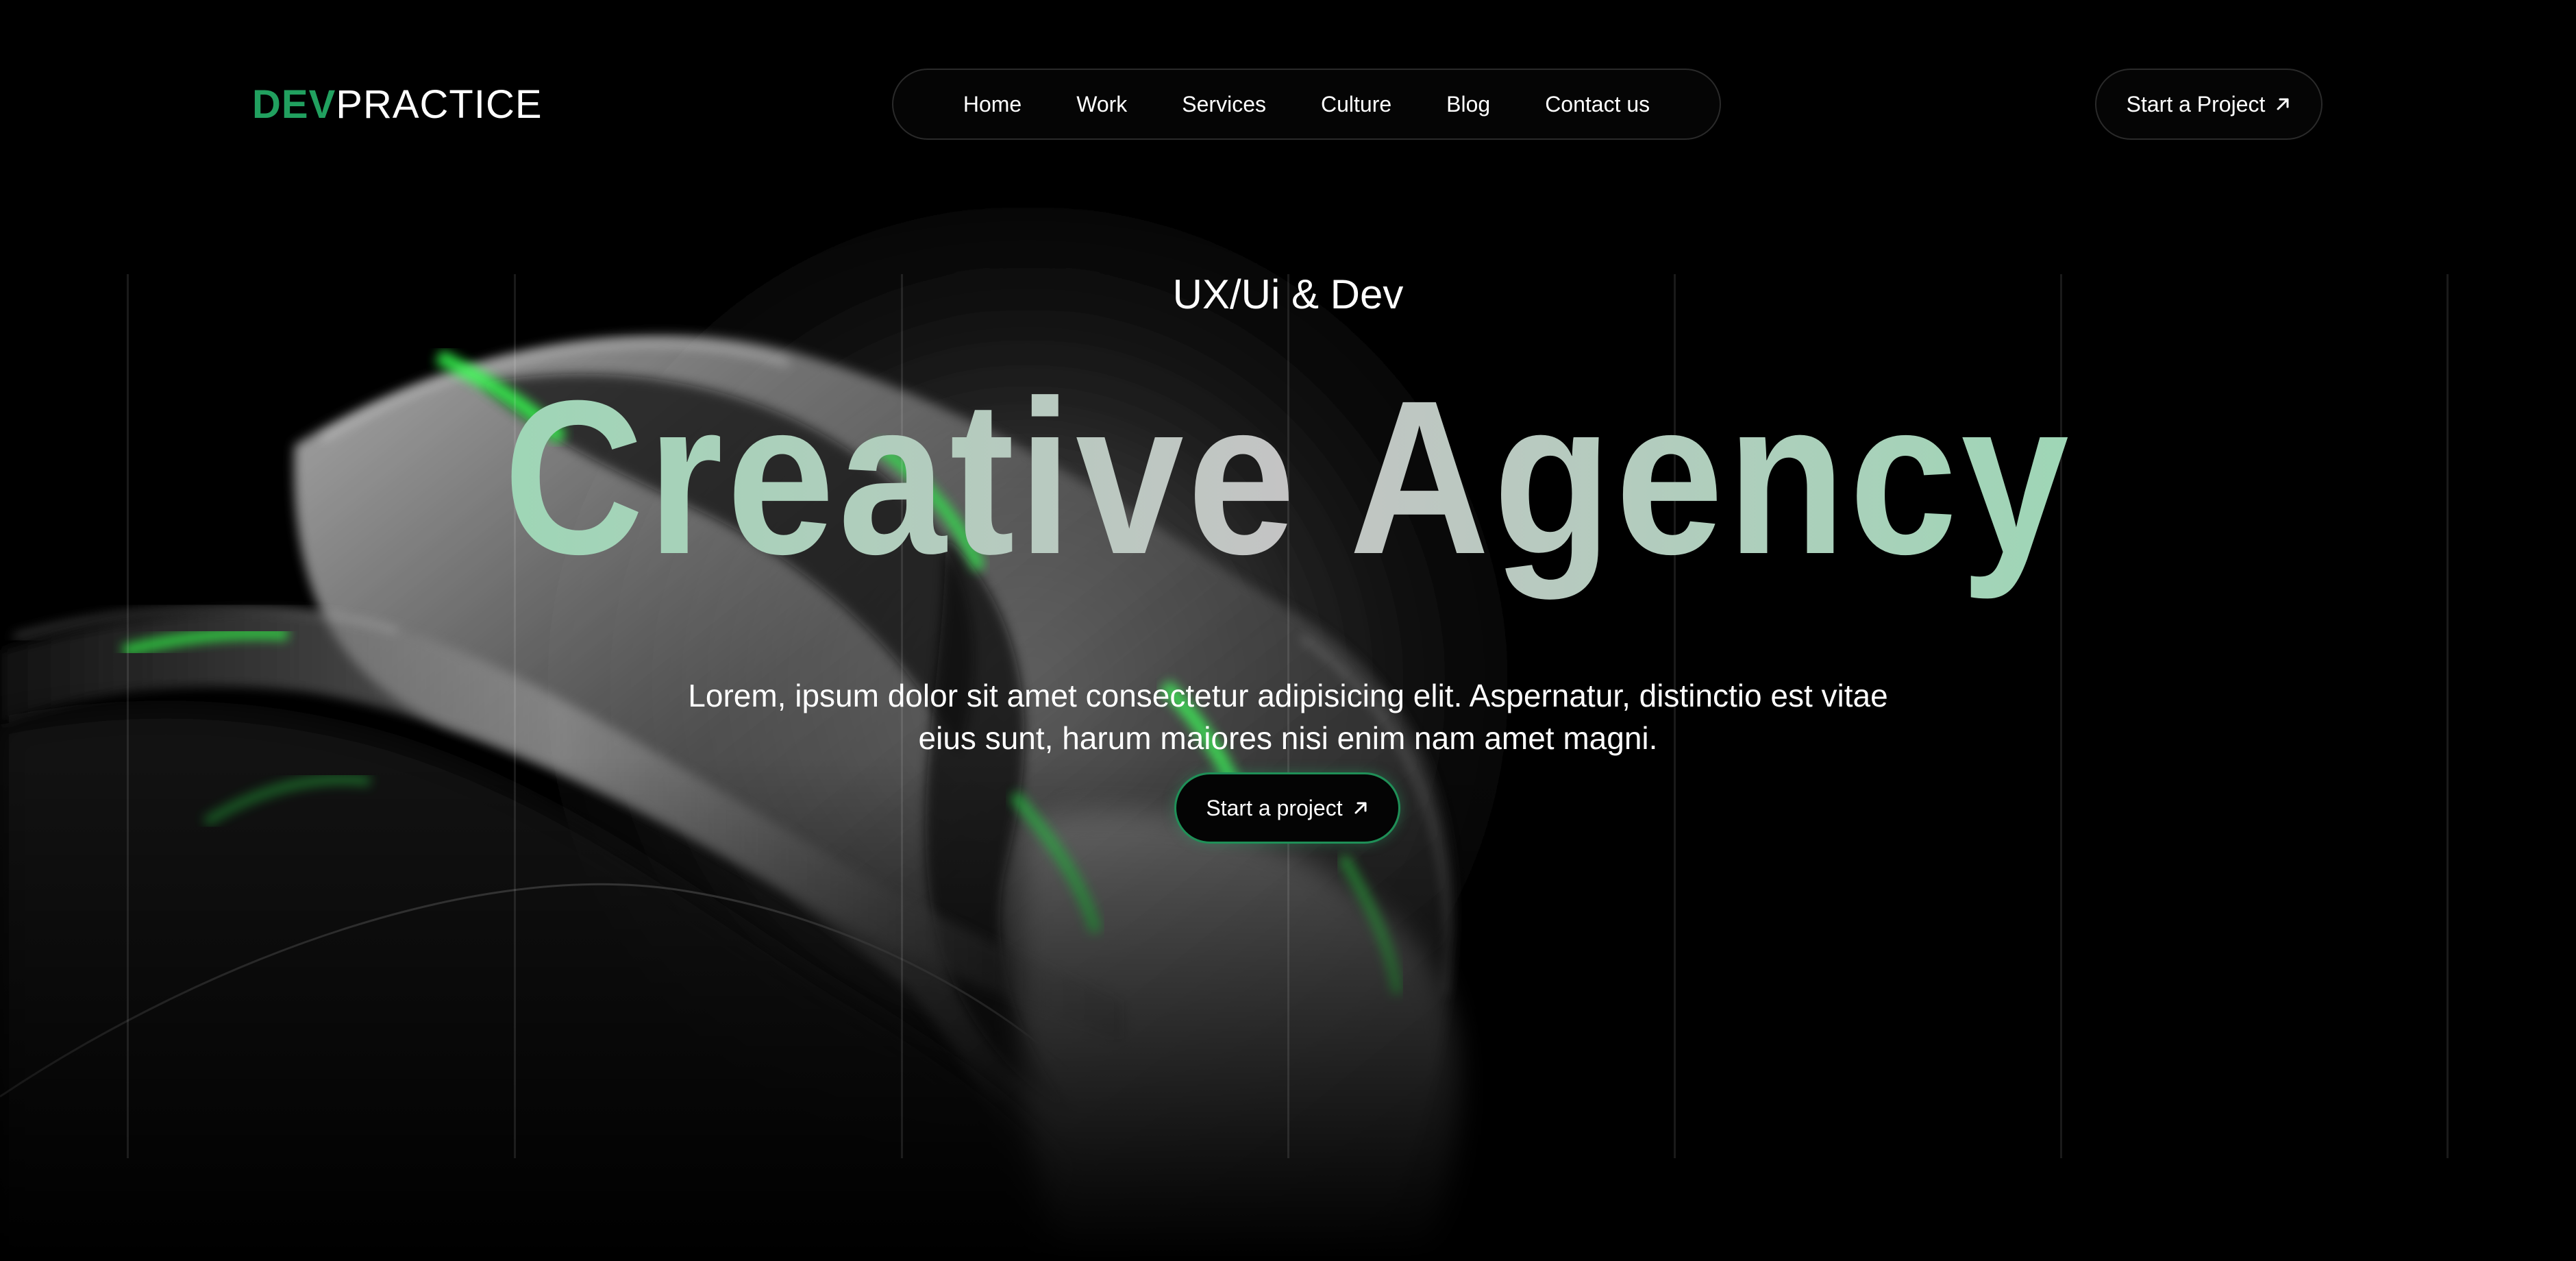 This screenshot has height=1261, width=2576. Describe the element at coordinates (1288, 294) in the screenshot. I see `hero-subtitle: UX/Ui & Dev` at that location.